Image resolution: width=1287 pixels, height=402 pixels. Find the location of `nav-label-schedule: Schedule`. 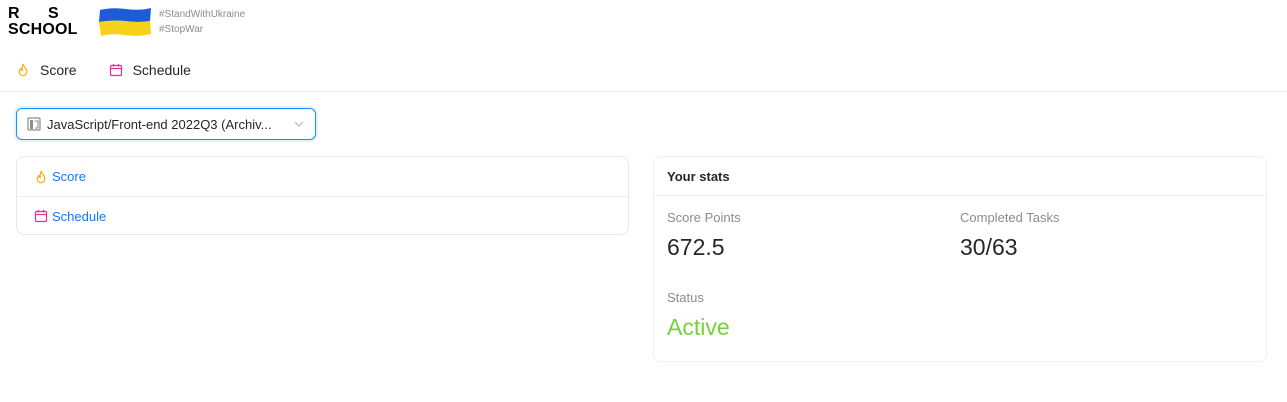

nav-label-schedule: Schedule is located at coordinates (161, 70).